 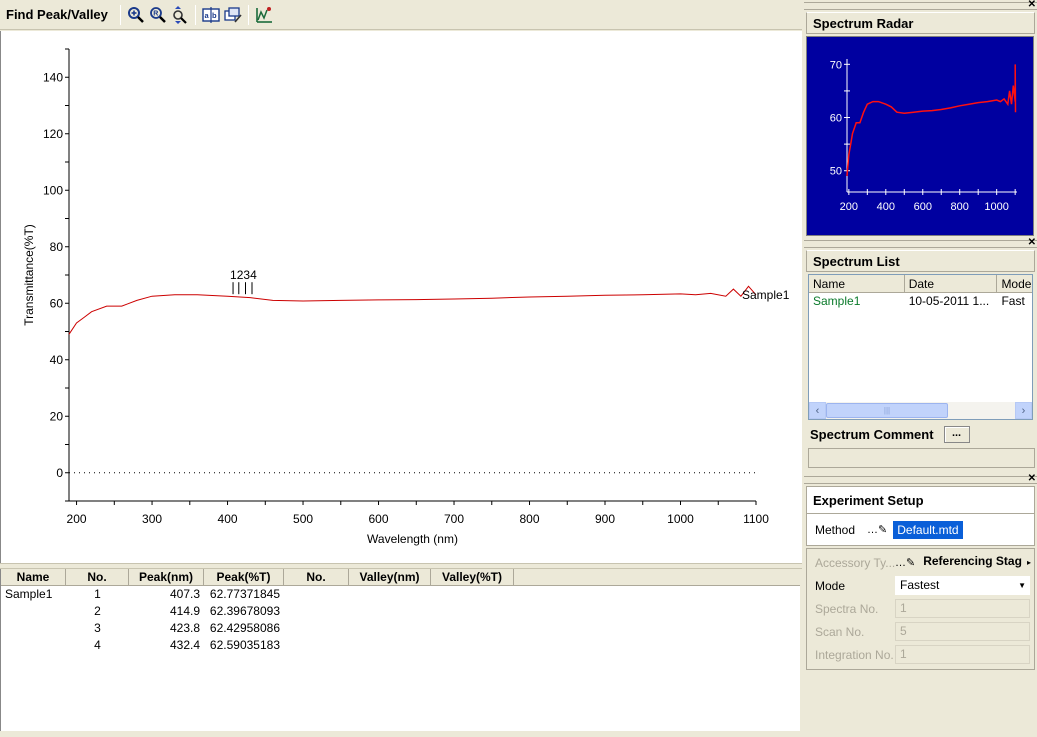 What do you see at coordinates (244, 594) in the screenshot?
I see `cell-peak-t: 62.77371845` at bounding box center [244, 594].